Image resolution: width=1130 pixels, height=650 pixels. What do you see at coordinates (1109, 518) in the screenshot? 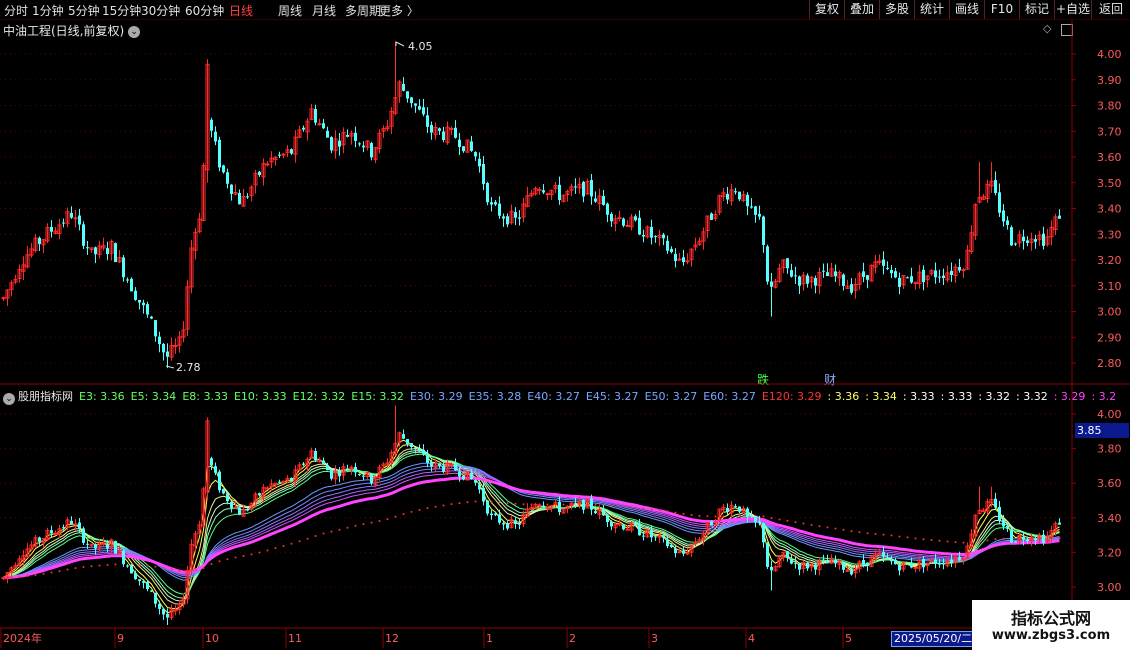
I see `y-tick-label: 3.40` at bounding box center [1109, 518].